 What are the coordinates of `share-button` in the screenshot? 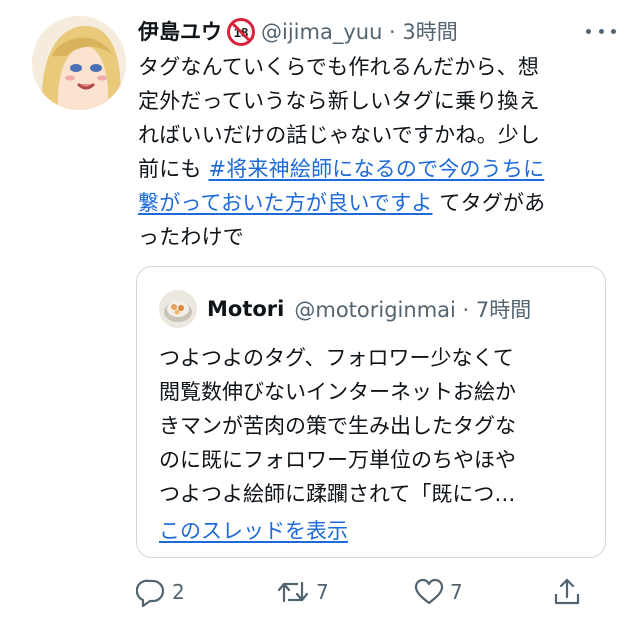 It's located at (567, 592).